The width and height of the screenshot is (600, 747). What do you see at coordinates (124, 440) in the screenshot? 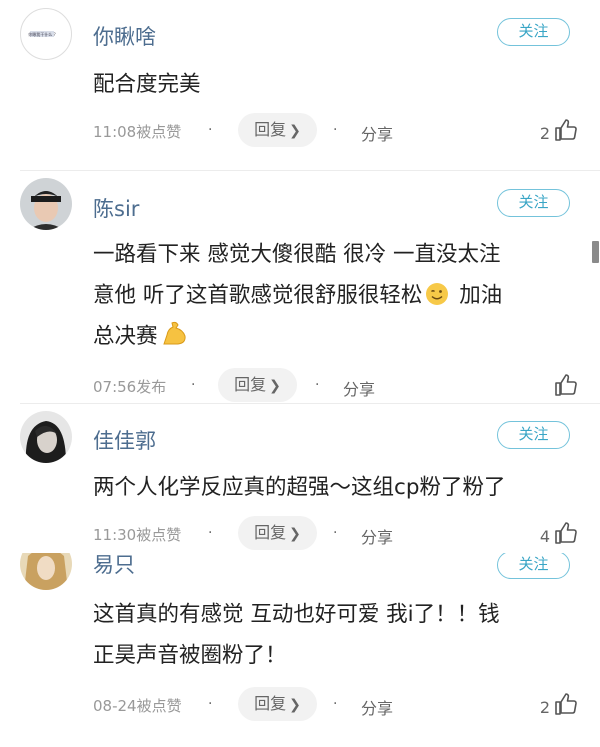
I see `username: 佳佳郭` at bounding box center [124, 440].